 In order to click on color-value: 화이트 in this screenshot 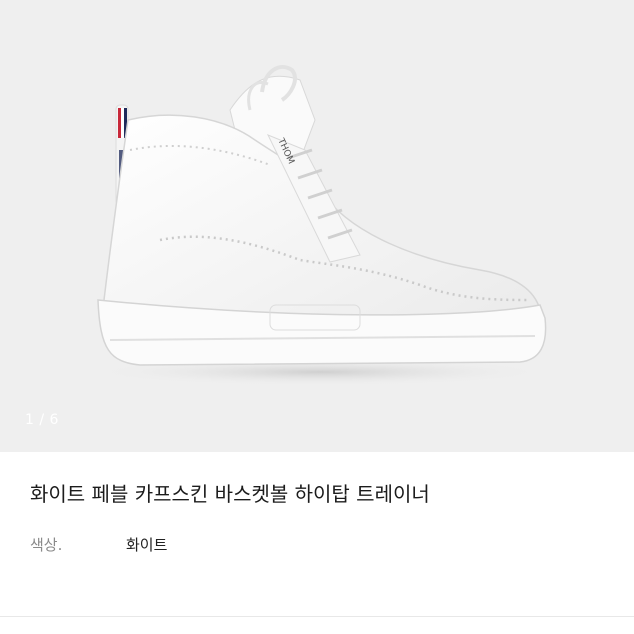, I will do `click(147, 545)`.